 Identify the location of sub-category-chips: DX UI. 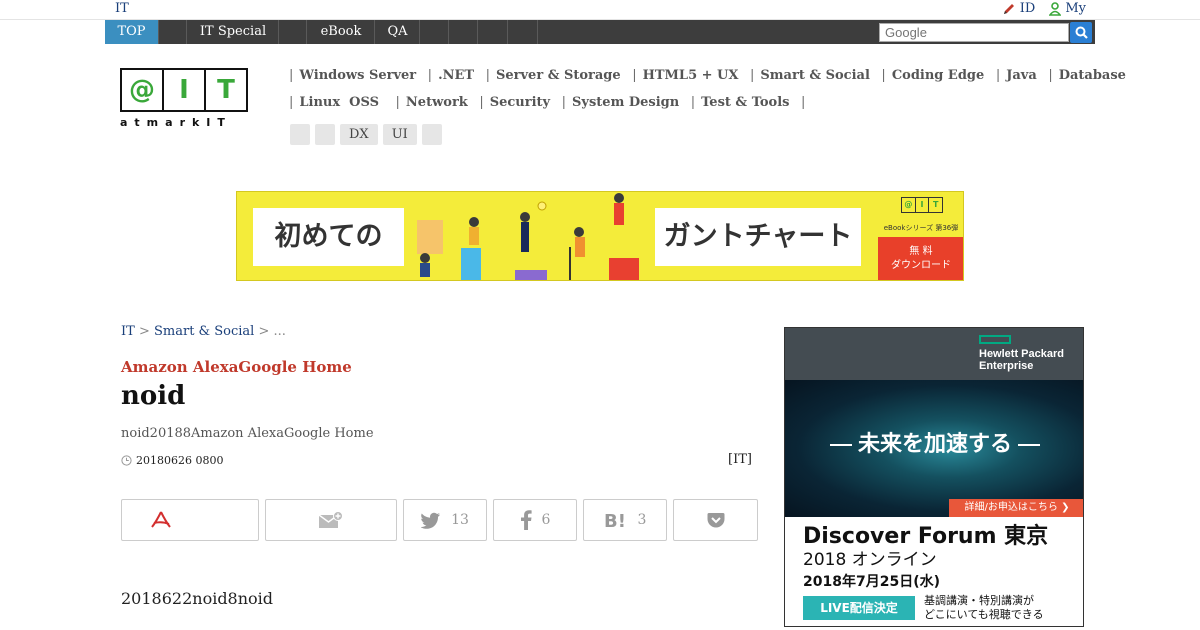
(366, 134).